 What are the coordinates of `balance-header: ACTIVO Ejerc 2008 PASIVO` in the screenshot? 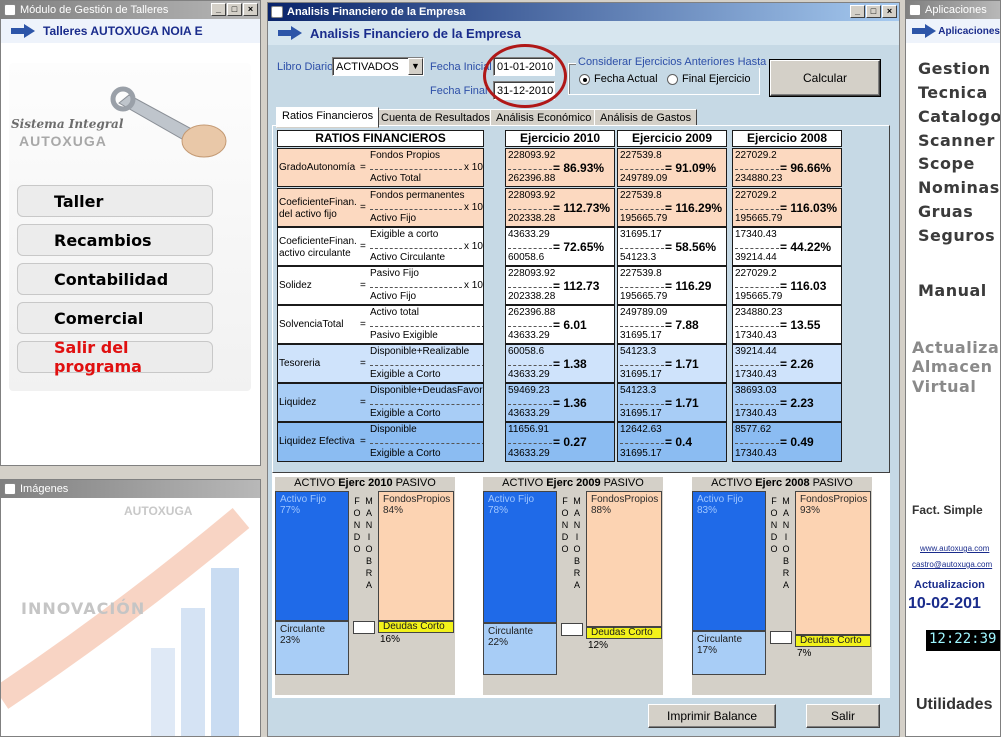 It's located at (782, 483).